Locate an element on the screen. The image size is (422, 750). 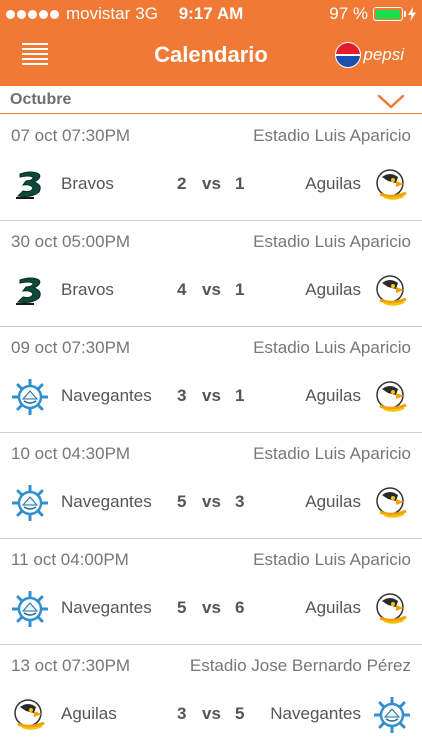
game-date: 13 oct 07:30PM is located at coordinates (71, 665).